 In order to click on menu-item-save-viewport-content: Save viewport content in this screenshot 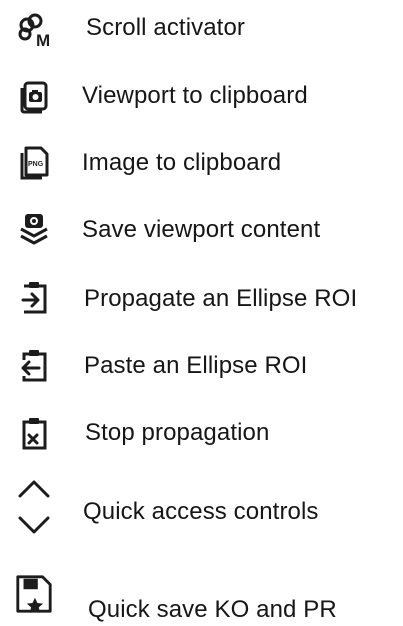, I will do `click(201, 230)`.